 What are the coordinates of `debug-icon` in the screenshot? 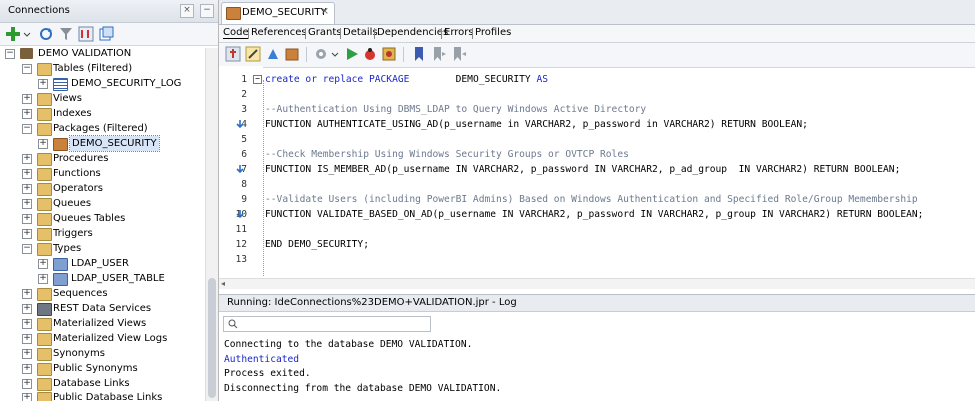 It's located at (370, 54).